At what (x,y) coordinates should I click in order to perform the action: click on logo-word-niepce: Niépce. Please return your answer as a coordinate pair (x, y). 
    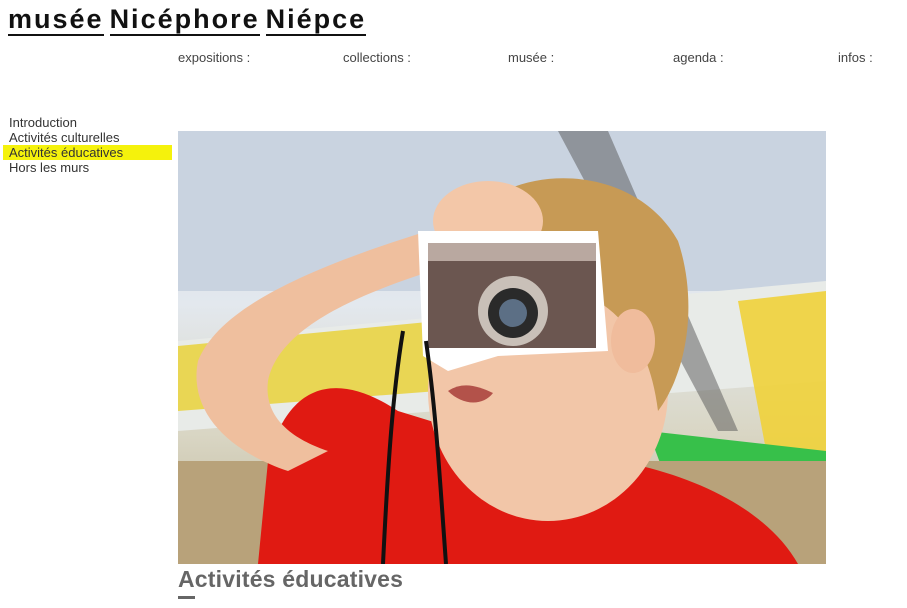
    Looking at the image, I should click on (316, 20).